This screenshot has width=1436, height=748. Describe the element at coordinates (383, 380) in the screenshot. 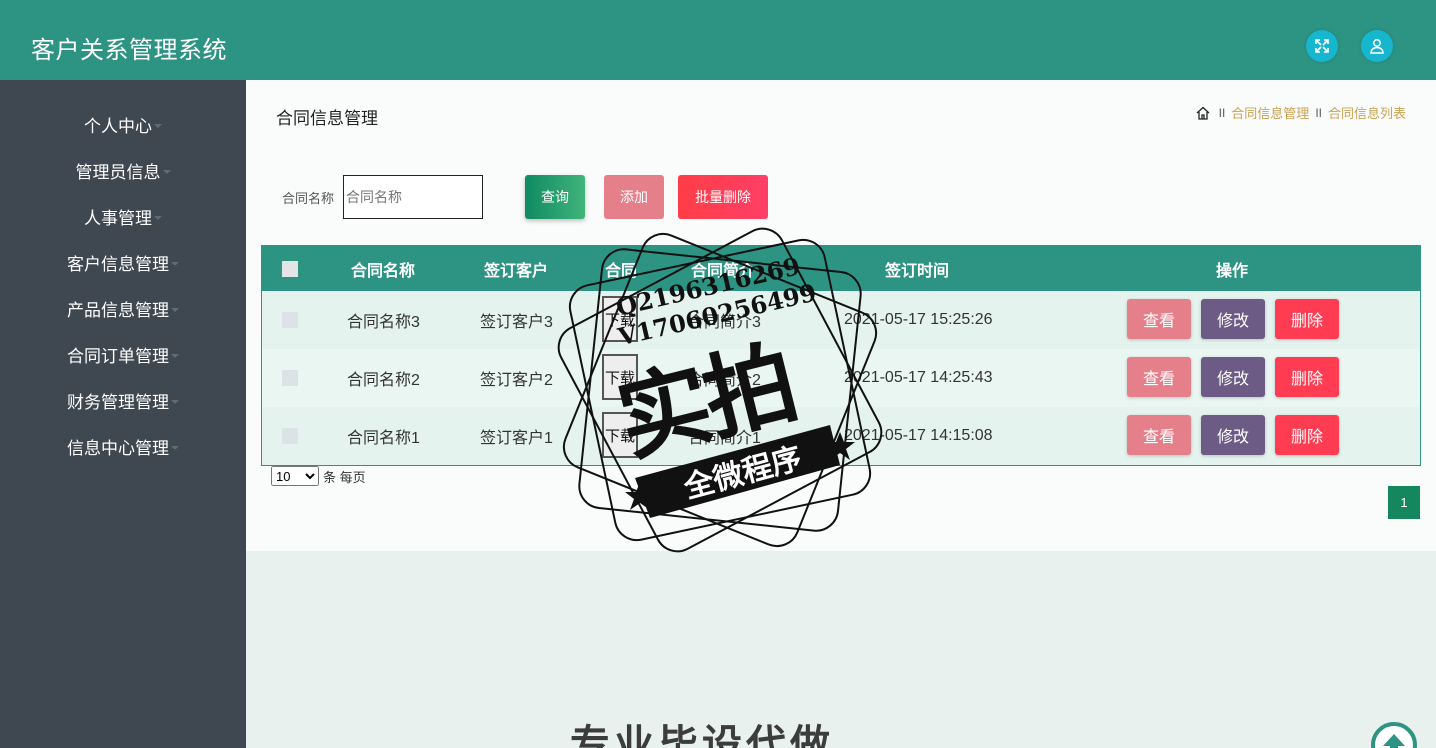

I see `contract-name-cell: 合同名称2` at that location.